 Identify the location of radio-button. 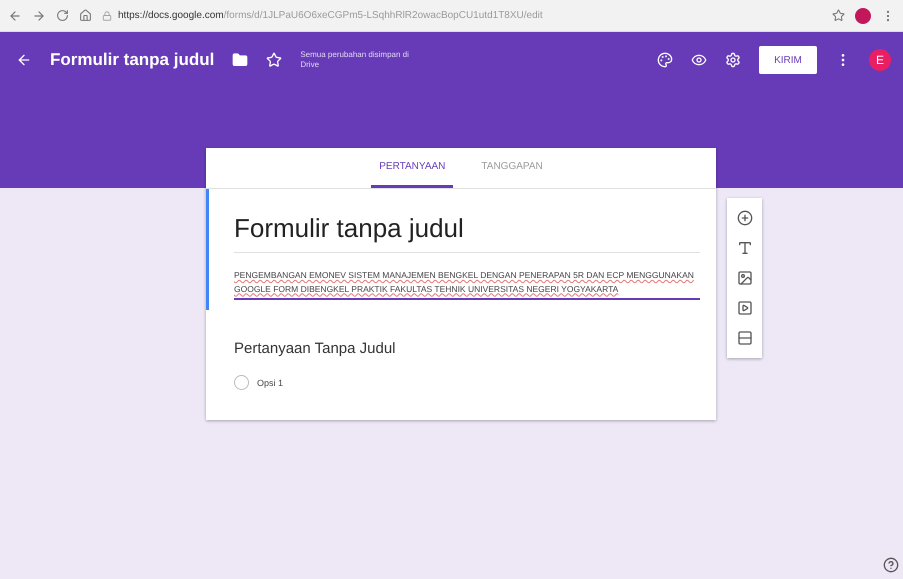
(241, 382).